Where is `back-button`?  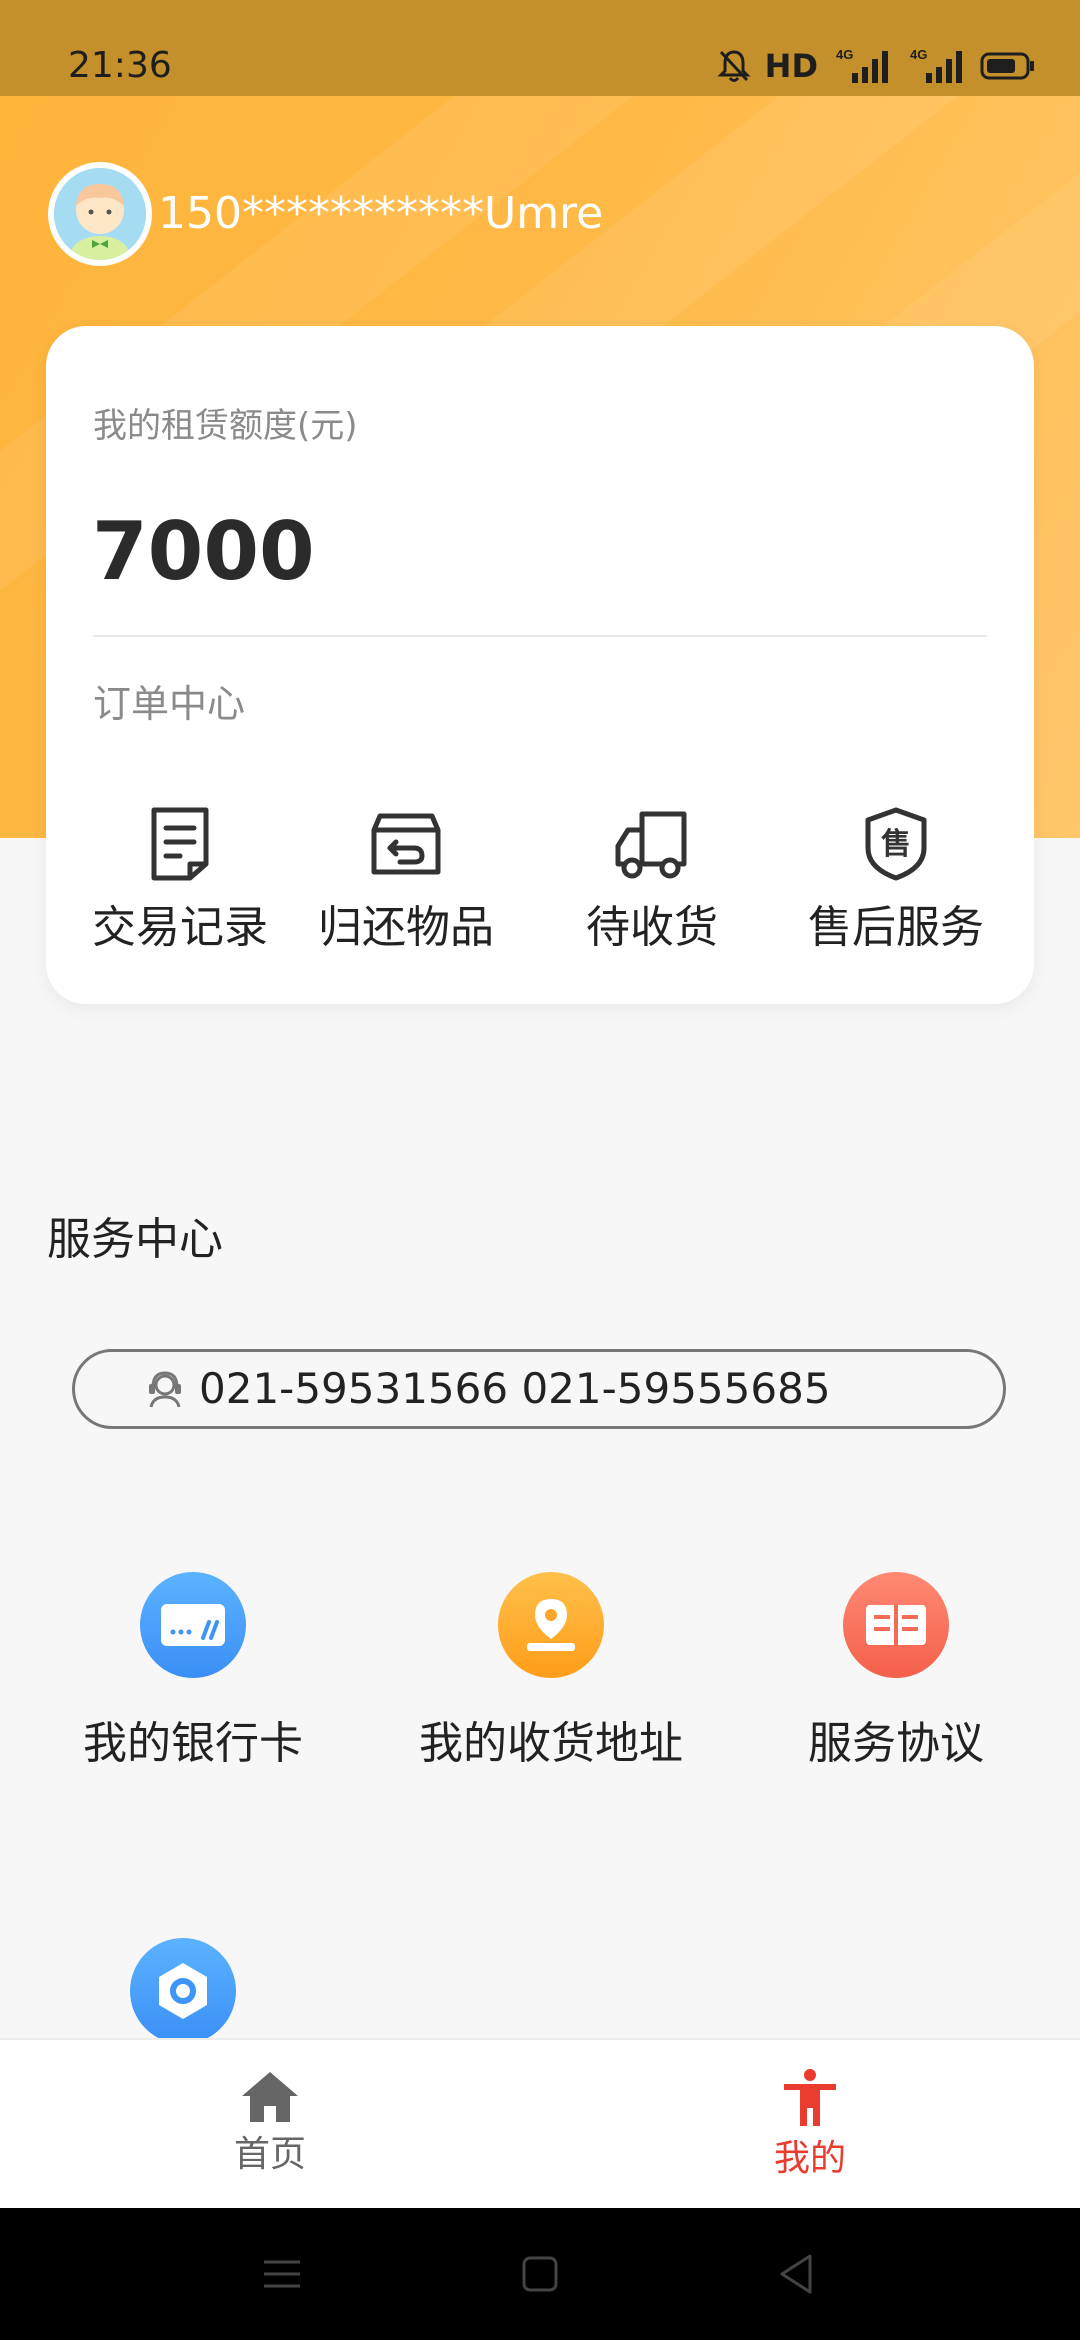
back-button is located at coordinates (796, 2274).